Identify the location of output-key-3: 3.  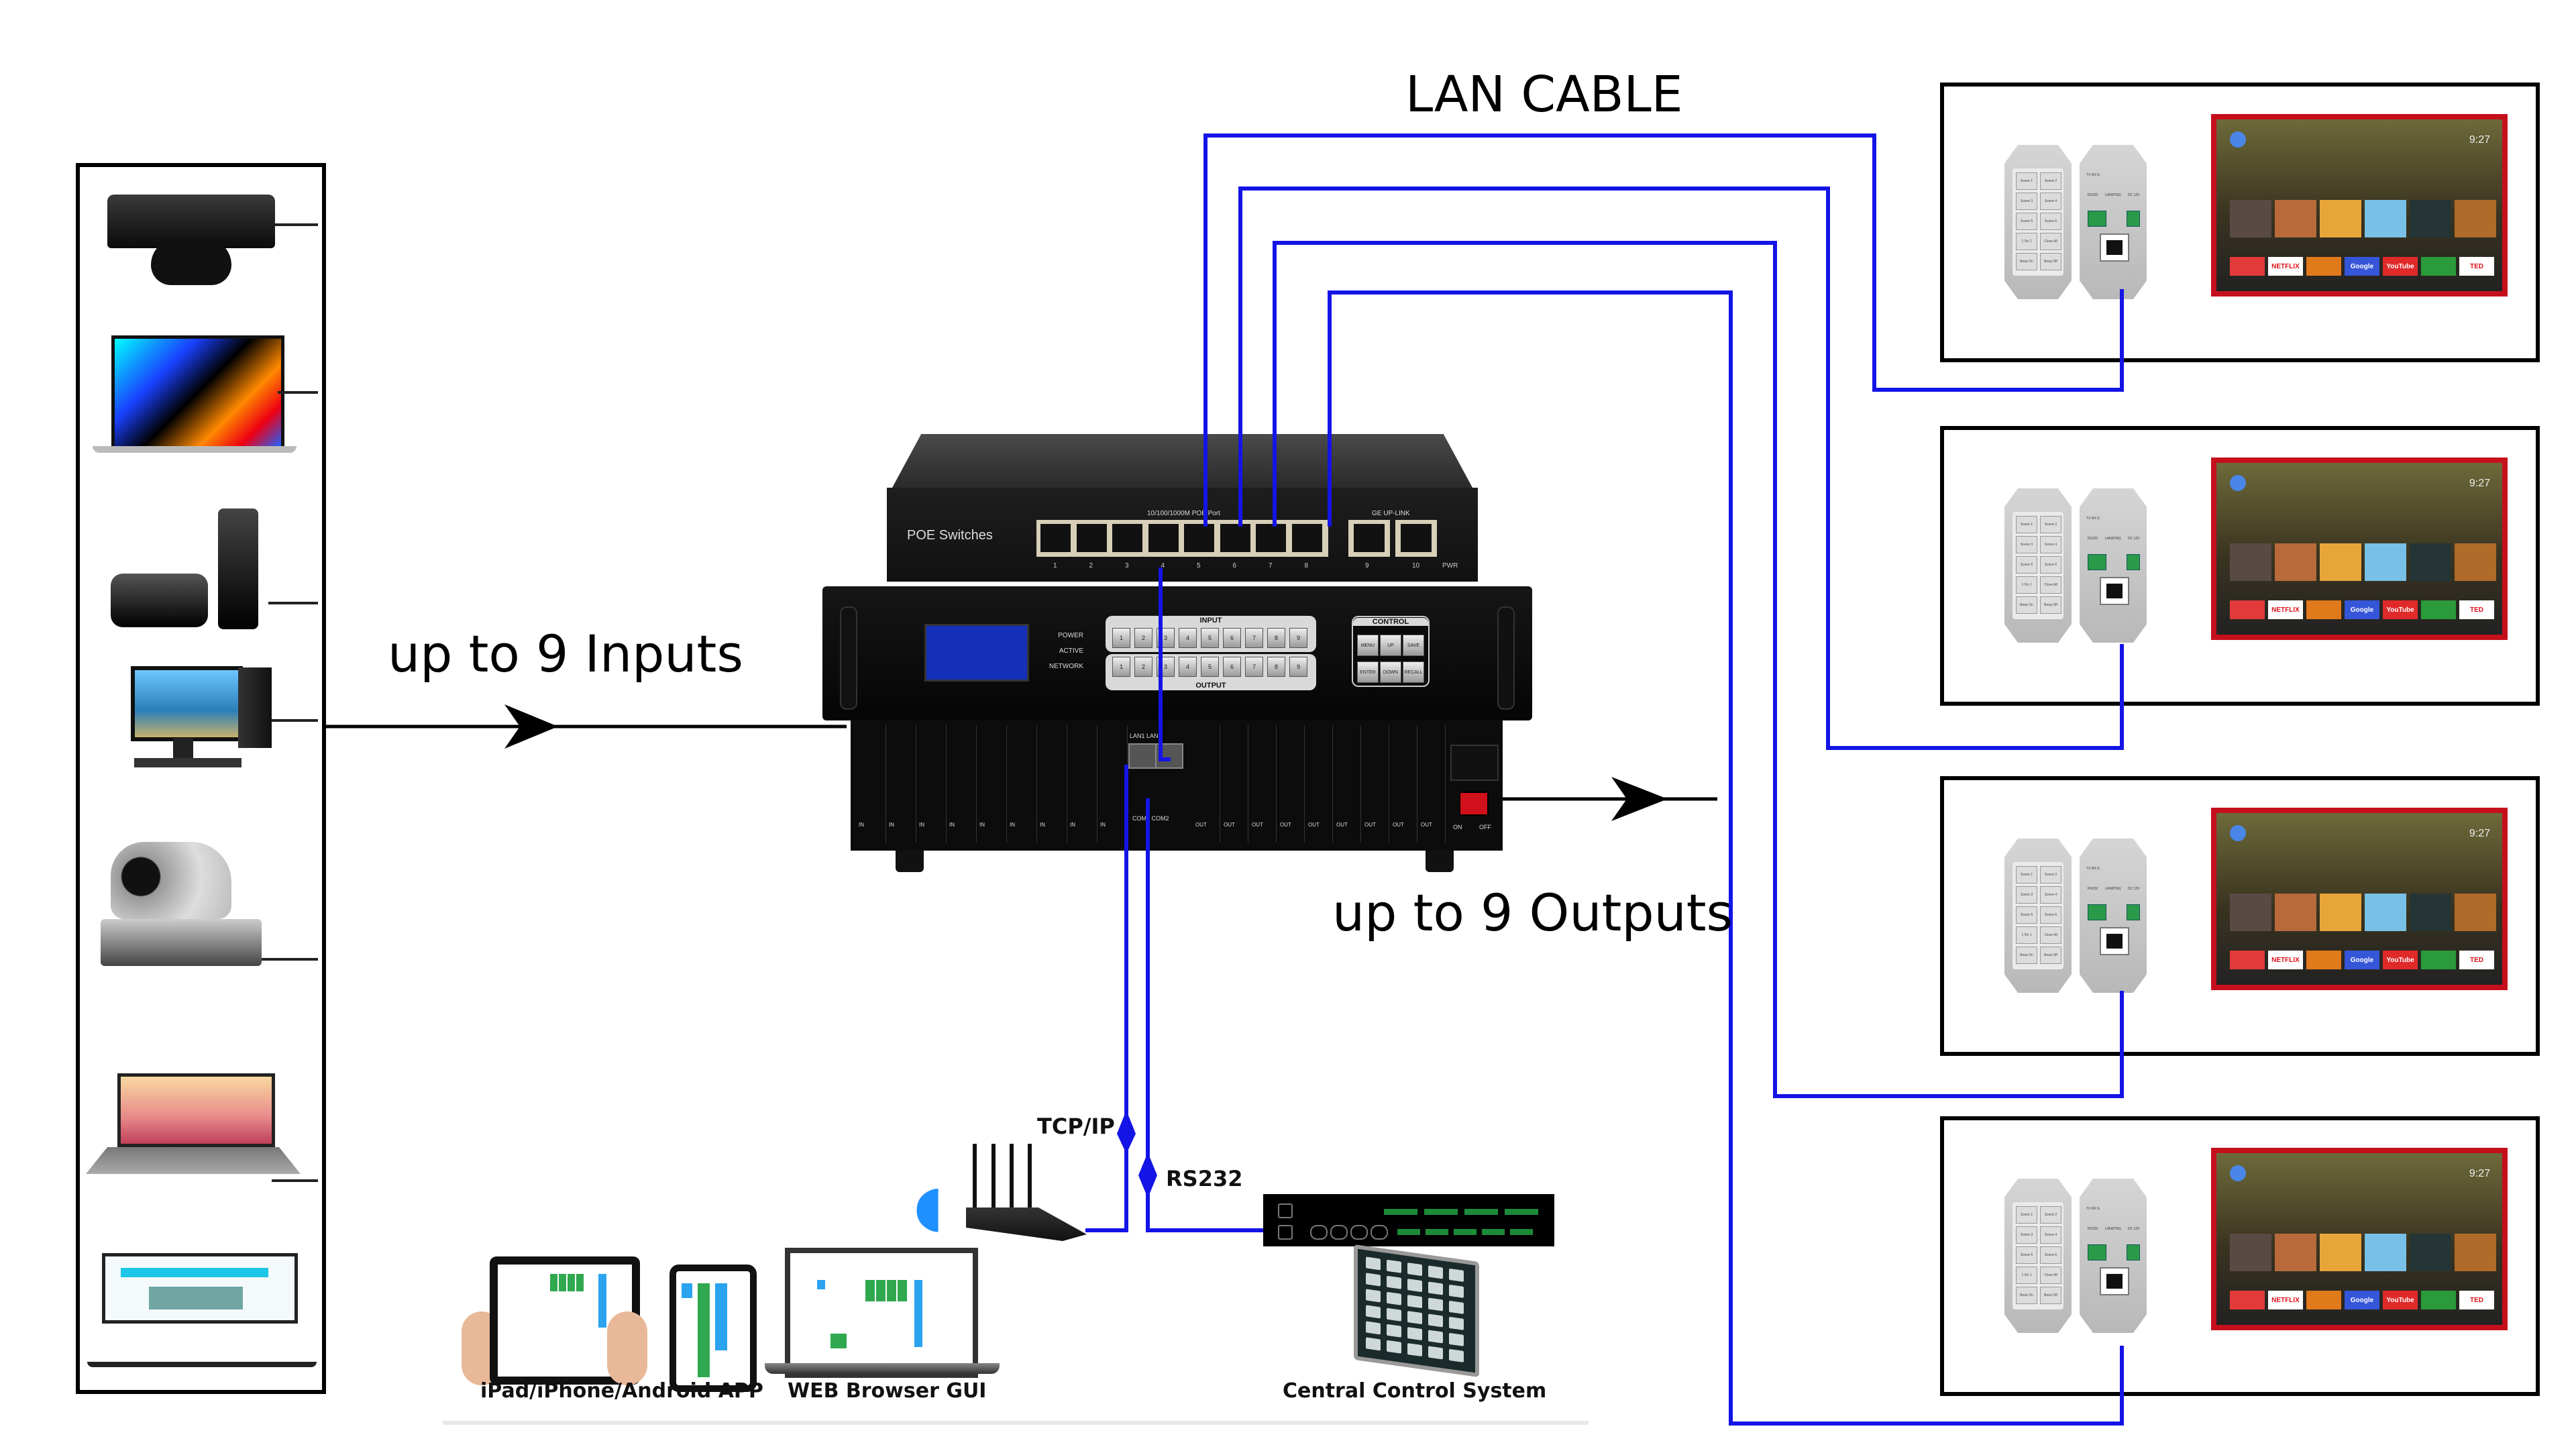
(1166, 667).